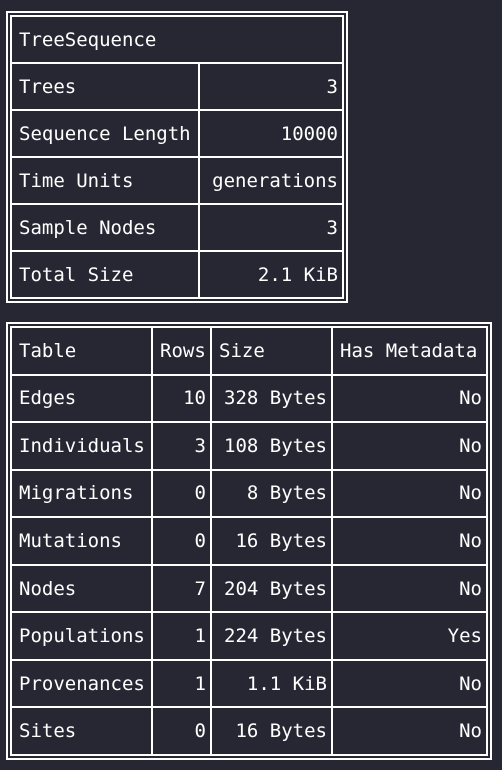  What do you see at coordinates (271, 351) in the screenshot?
I see `column-header-size: Size` at bounding box center [271, 351].